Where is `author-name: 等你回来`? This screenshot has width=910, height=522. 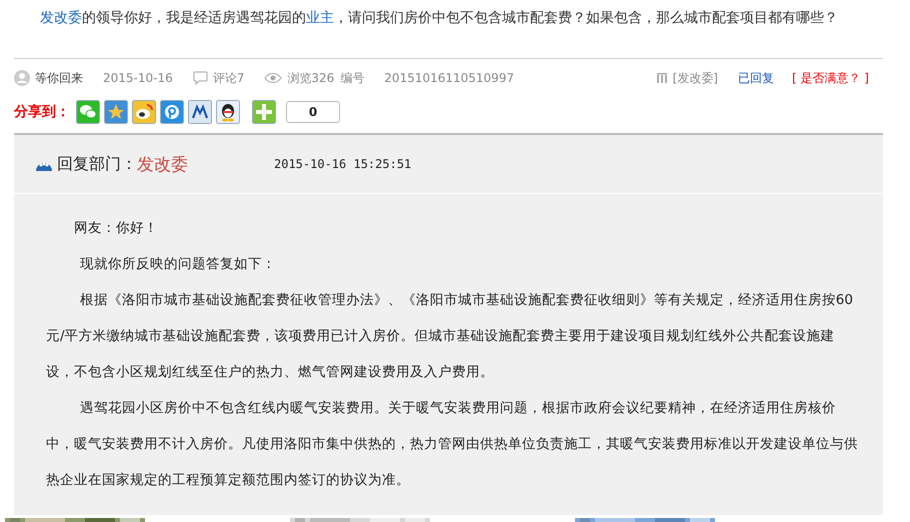
author-name: 等你回来 is located at coordinates (59, 78).